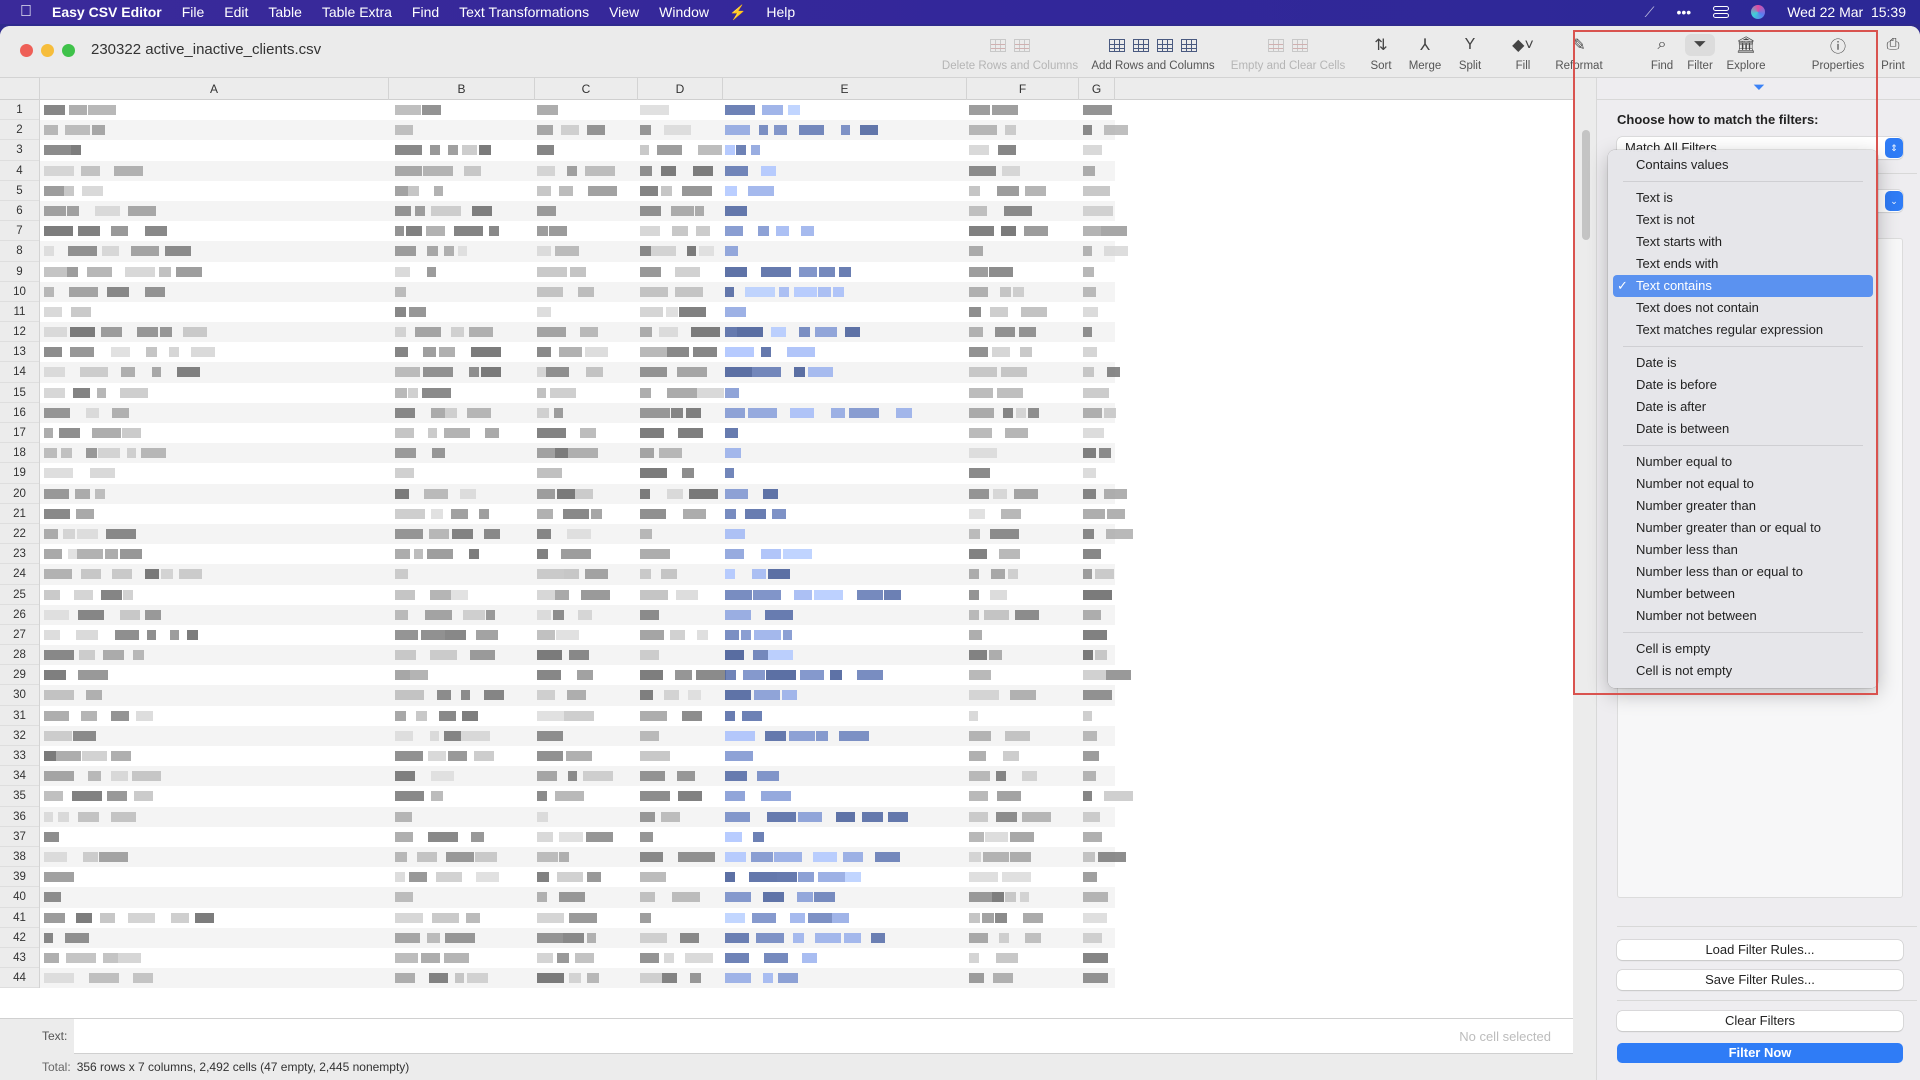 Image resolution: width=1920 pixels, height=1080 pixels. I want to click on menu-item-number-greater-than: Number greater than, so click(1743, 506).